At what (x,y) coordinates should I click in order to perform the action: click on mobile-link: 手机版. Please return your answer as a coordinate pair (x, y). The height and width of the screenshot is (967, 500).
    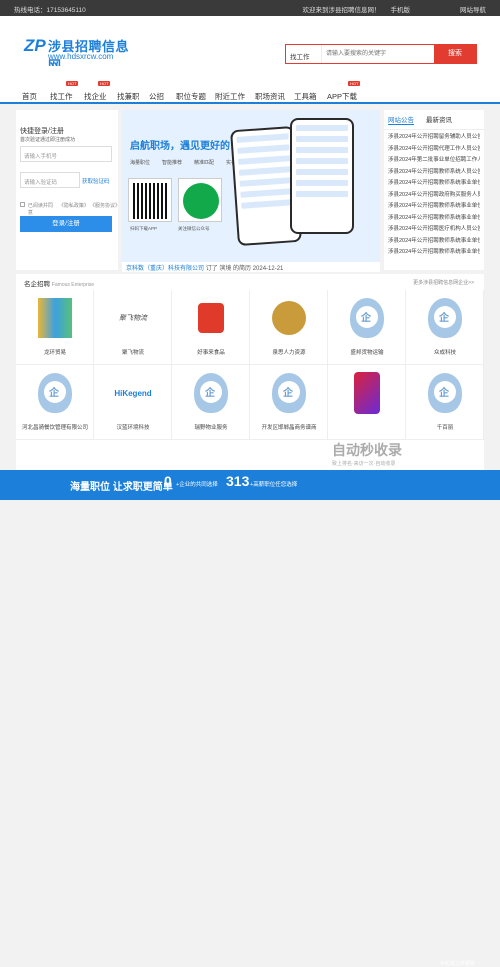
    Looking at the image, I should click on (401, 9).